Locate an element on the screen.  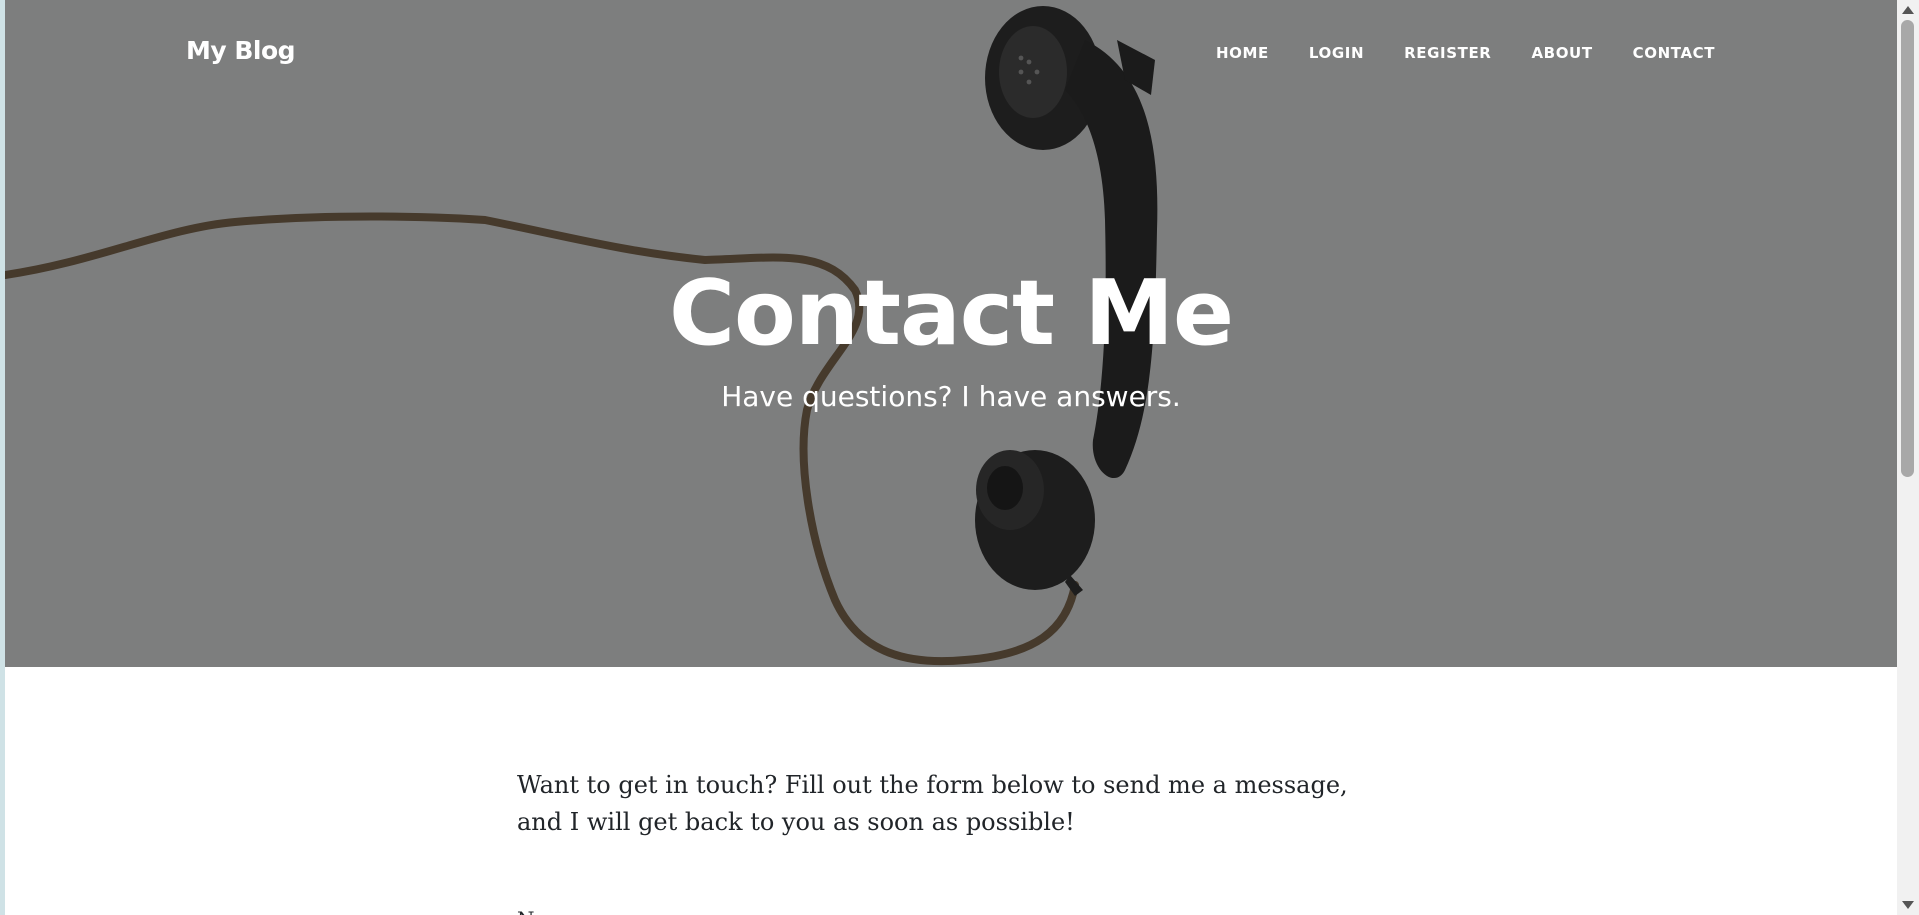
page-subtitle: Have questions? I have answers. is located at coordinates (951, 396).